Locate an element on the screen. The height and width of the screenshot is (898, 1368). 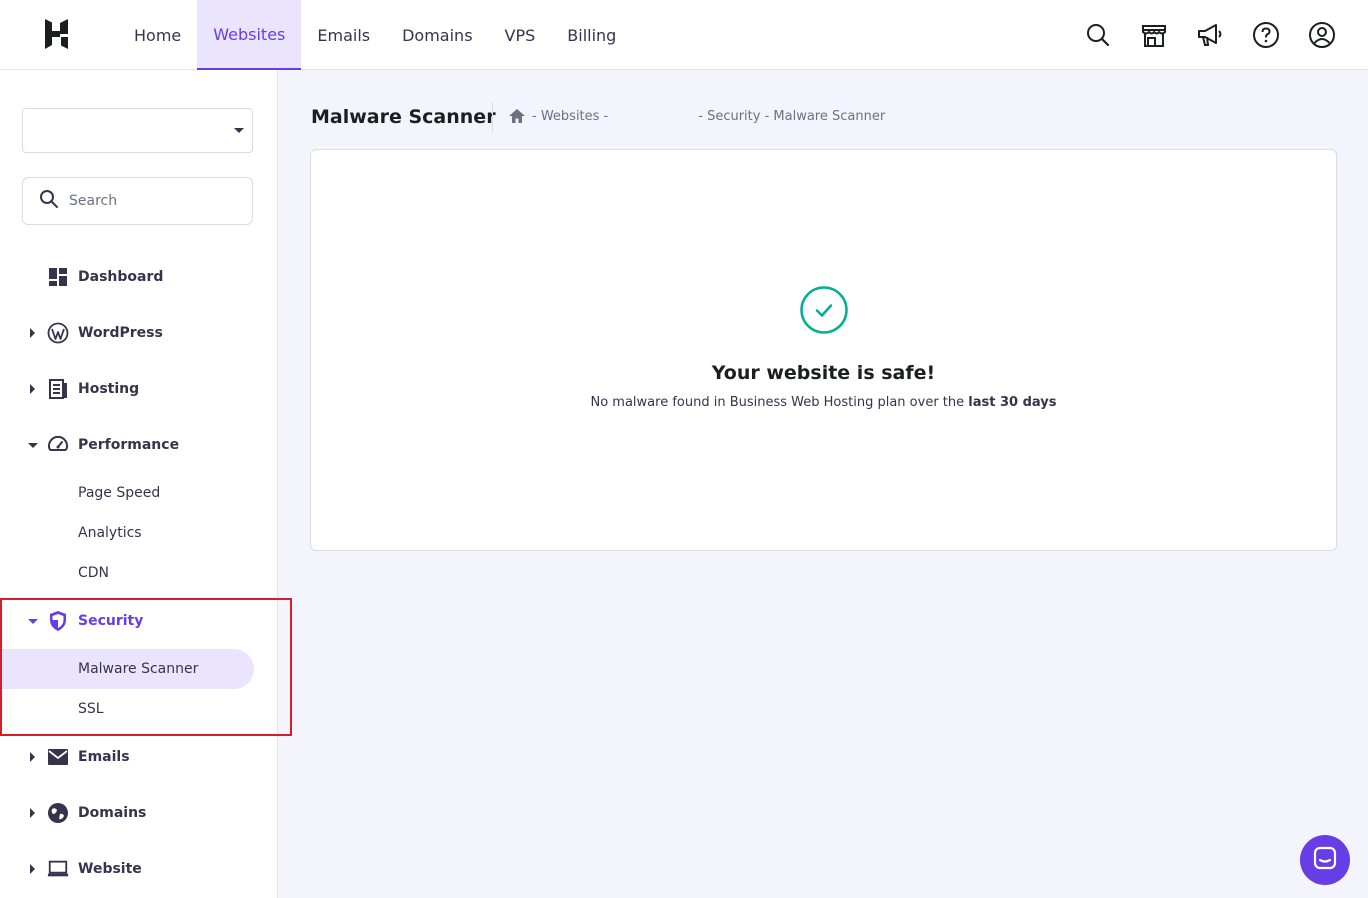
sidebar-subitem-malware-scanner: Malware Scanner is located at coordinates (127, 669).